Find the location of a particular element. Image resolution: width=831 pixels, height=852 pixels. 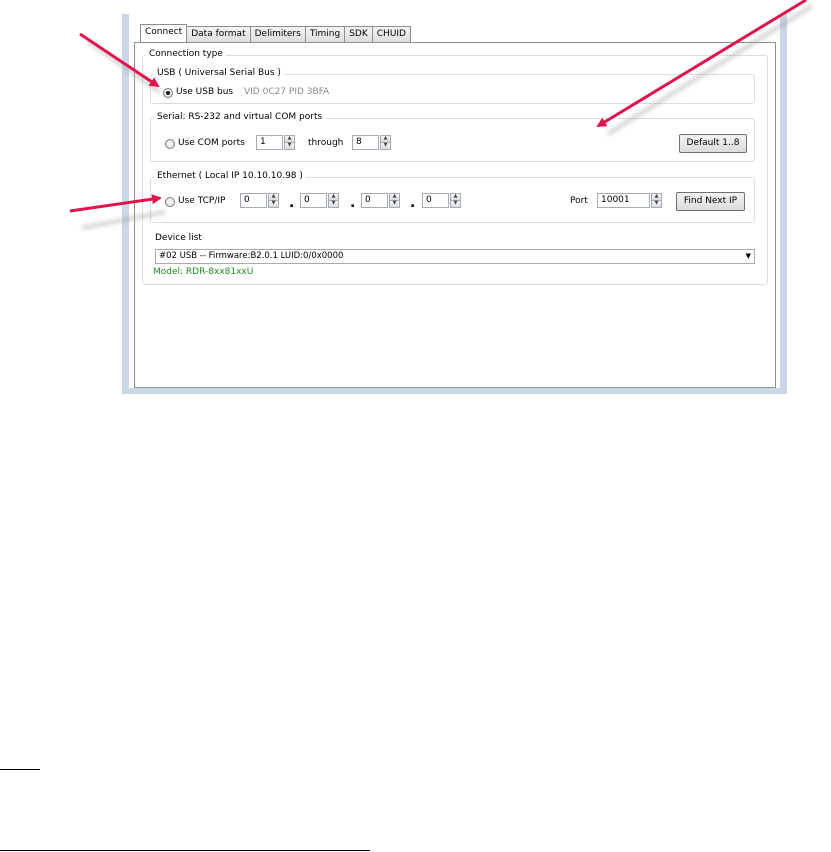

arrow-to-ethernet is located at coordinates (115, 203).